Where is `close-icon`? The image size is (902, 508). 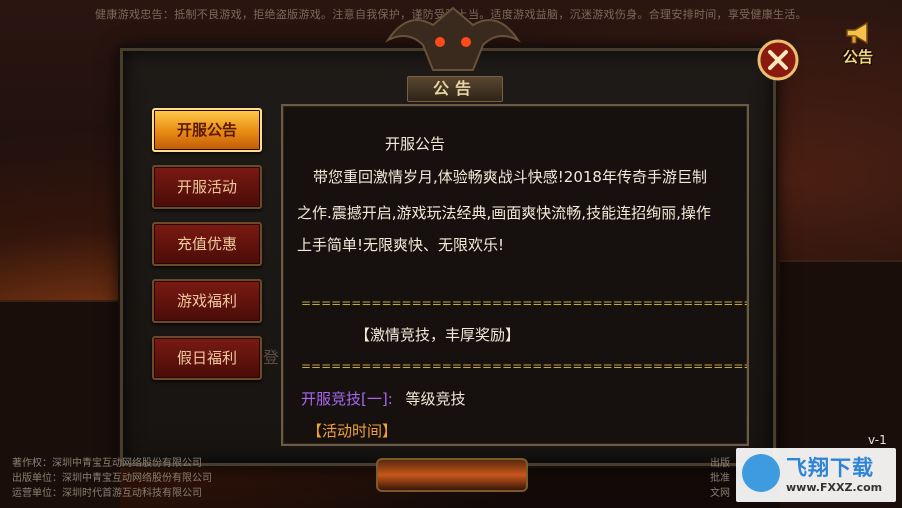
close-icon is located at coordinates (778, 60).